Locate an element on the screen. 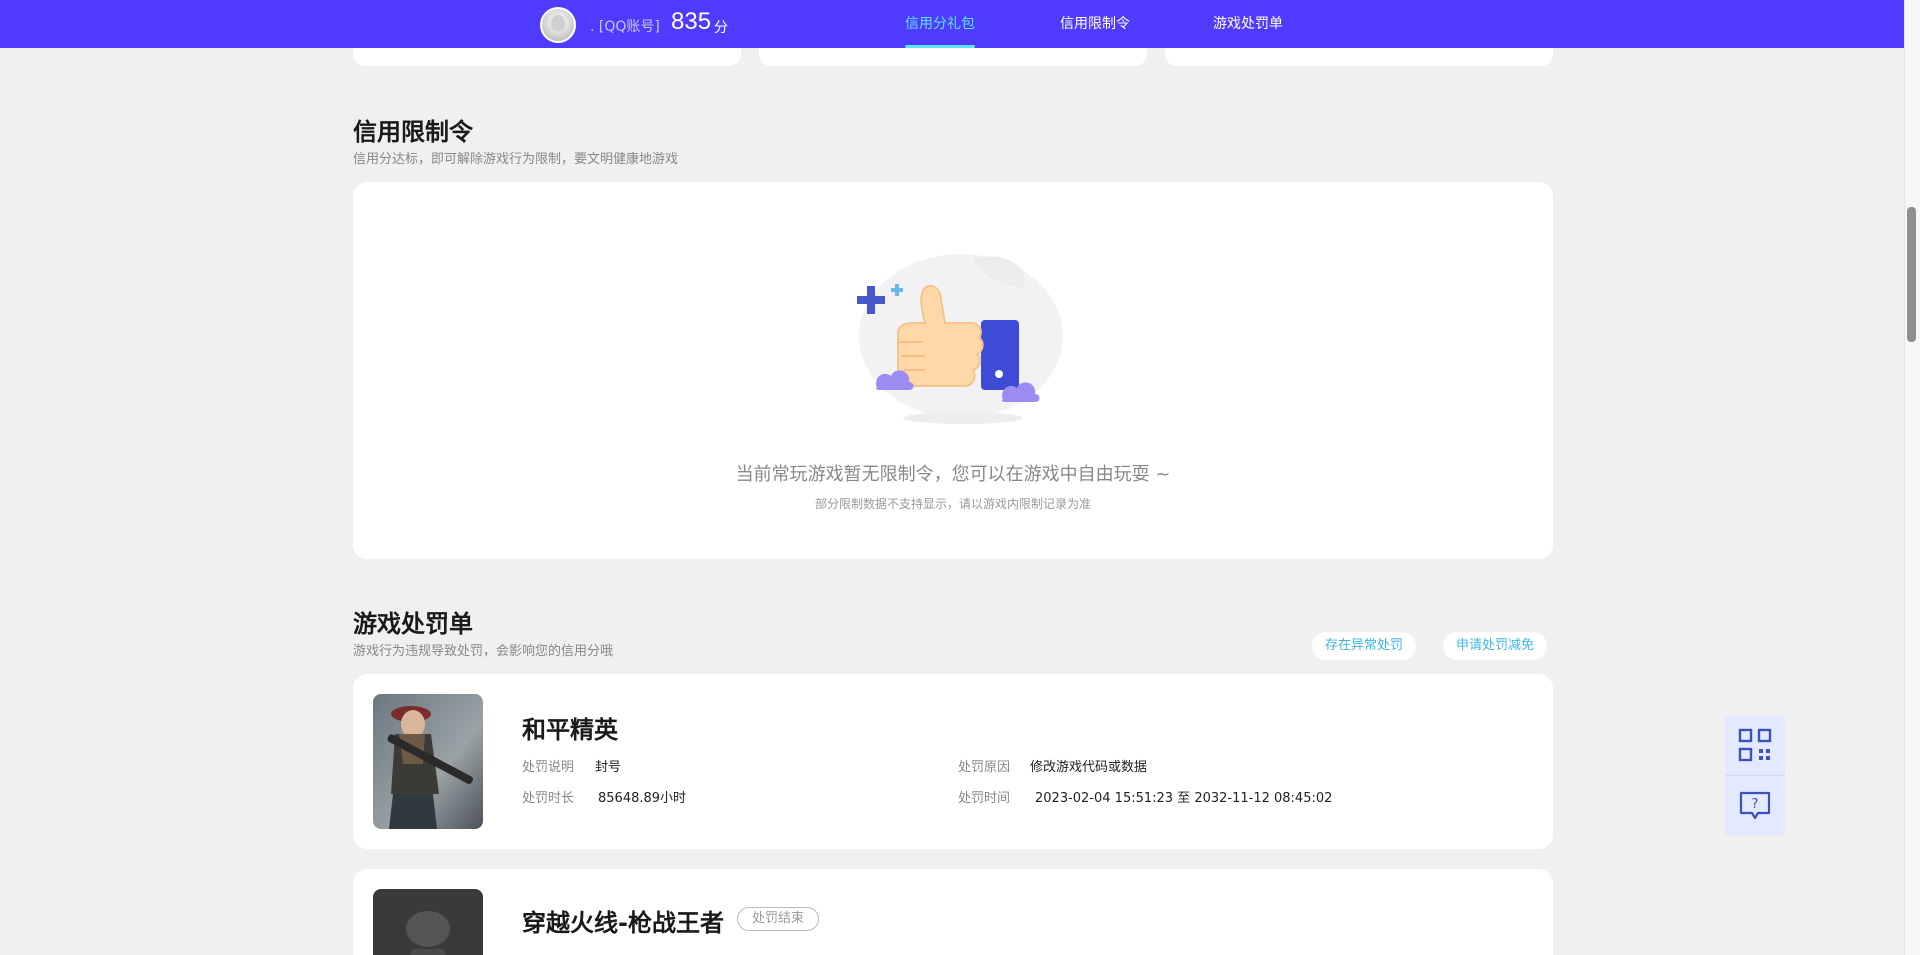 This screenshot has height=955, width=1920. punishment-reason-value: 修改游戏代码或数据 is located at coordinates (1089, 767).